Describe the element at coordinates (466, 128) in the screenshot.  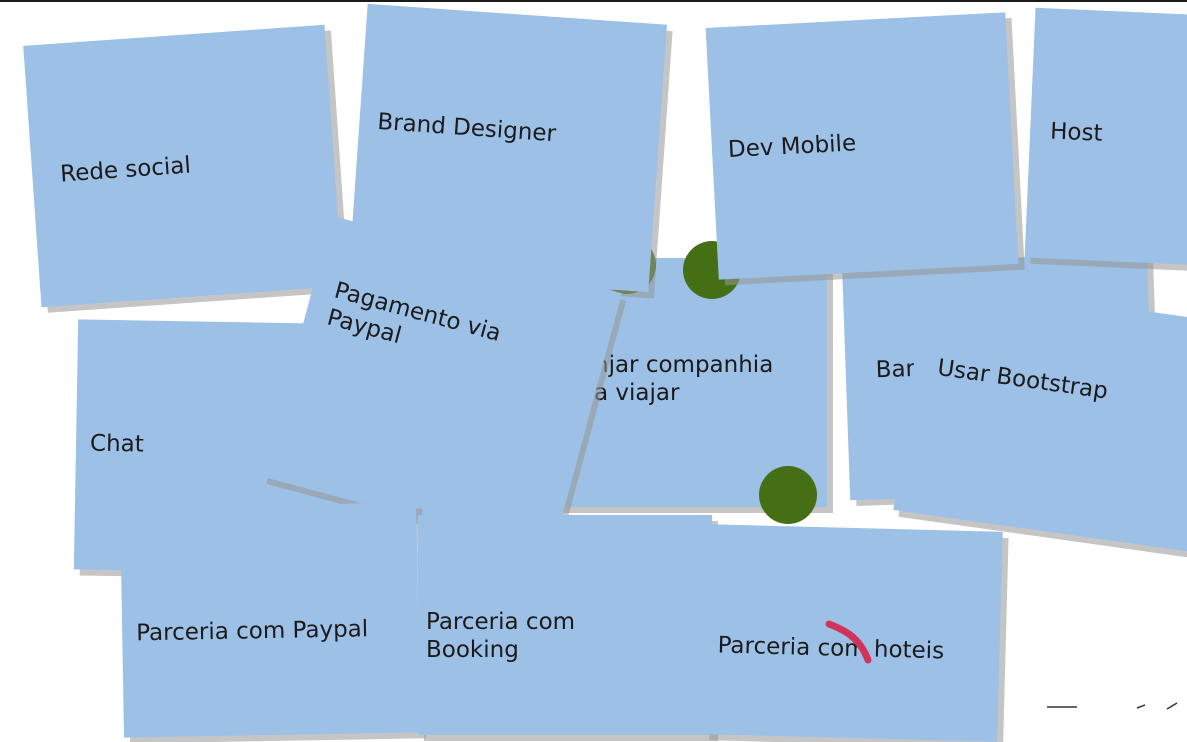
I see `card-label: Brand Designer` at that location.